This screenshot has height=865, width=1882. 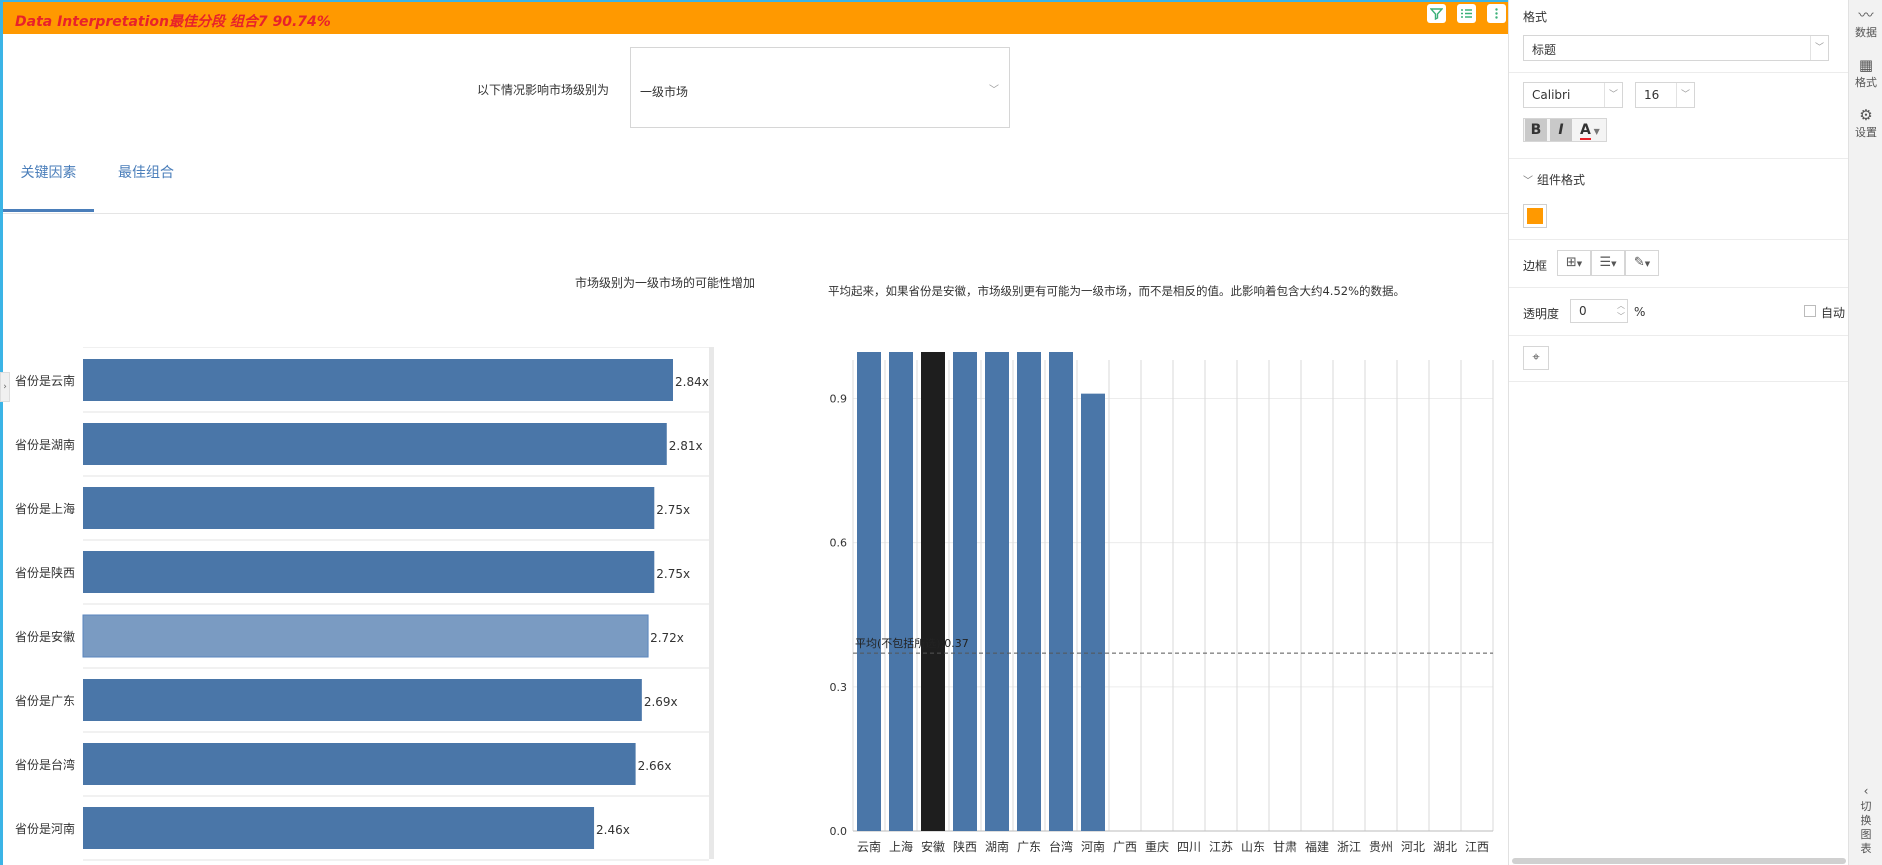 What do you see at coordinates (1535, 216) in the screenshot?
I see `fill-color-swatch` at bounding box center [1535, 216].